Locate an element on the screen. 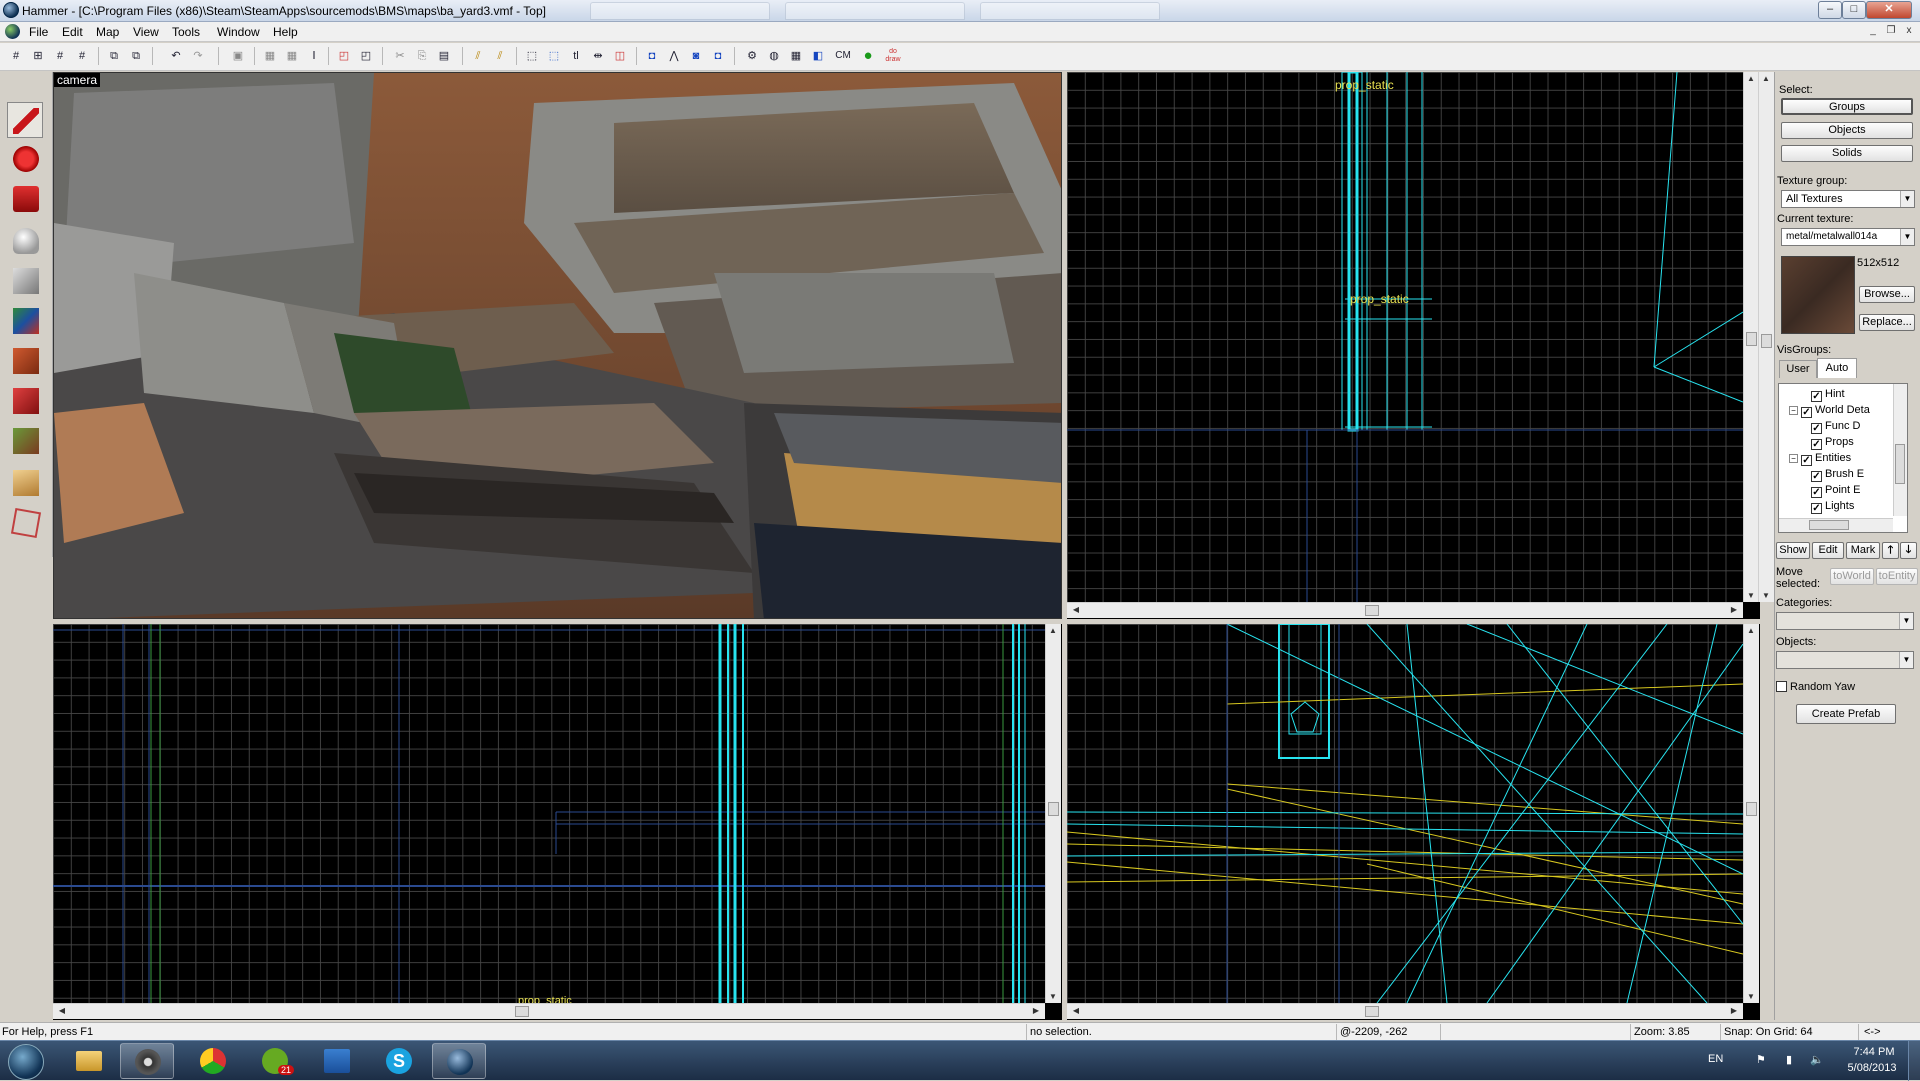 This screenshot has width=1920, height=1081. clock-time: 7:44 PM is located at coordinates (1874, 1052).